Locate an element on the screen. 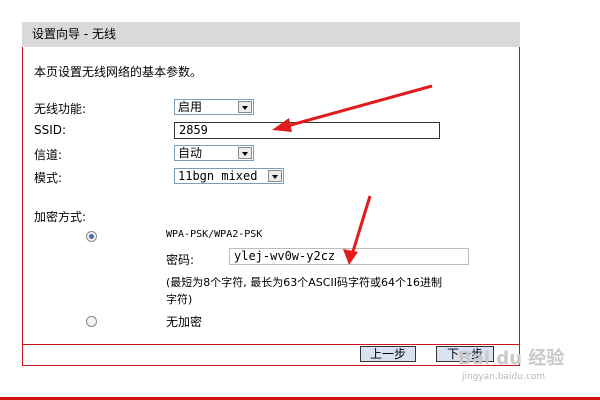  ssid-input: 2859 is located at coordinates (307, 130).